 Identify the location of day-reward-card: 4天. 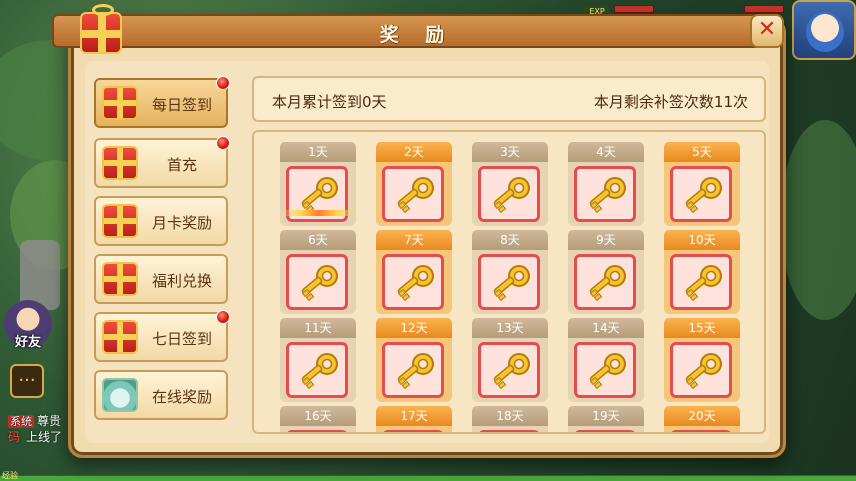
(606, 184).